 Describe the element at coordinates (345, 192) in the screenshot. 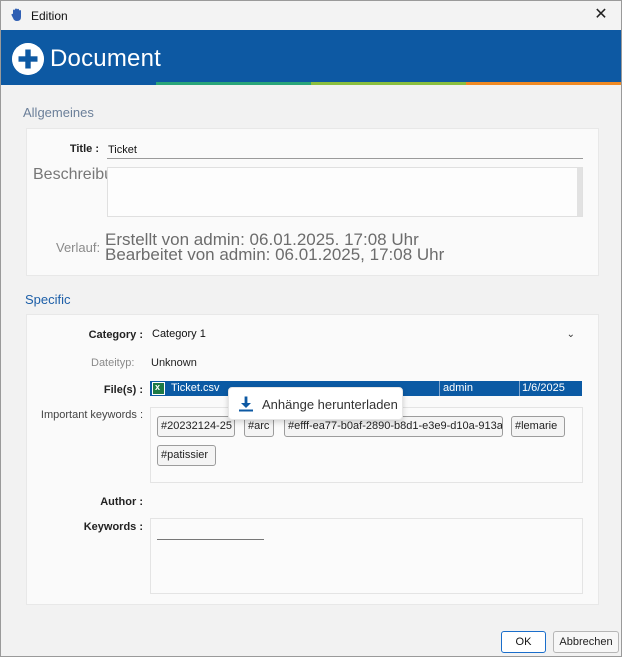

I see `description-field` at that location.